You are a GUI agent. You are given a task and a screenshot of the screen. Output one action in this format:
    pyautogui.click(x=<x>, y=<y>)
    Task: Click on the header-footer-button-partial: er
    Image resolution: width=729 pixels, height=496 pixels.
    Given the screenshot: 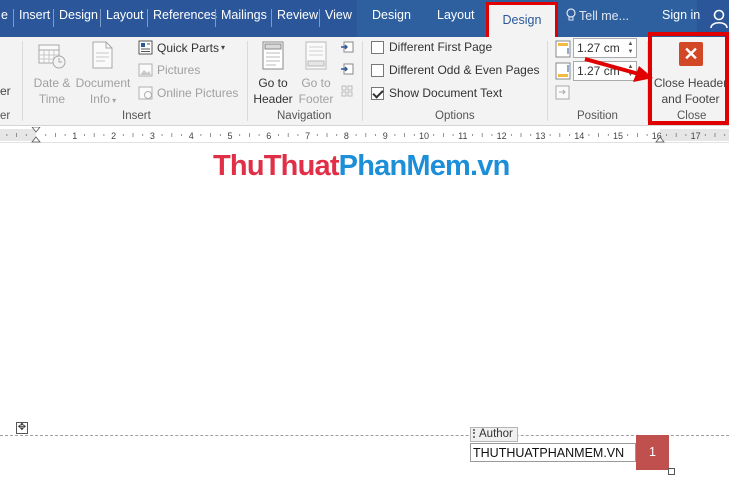 What is the action you would take?
    pyautogui.click(x=5, y=91)
    